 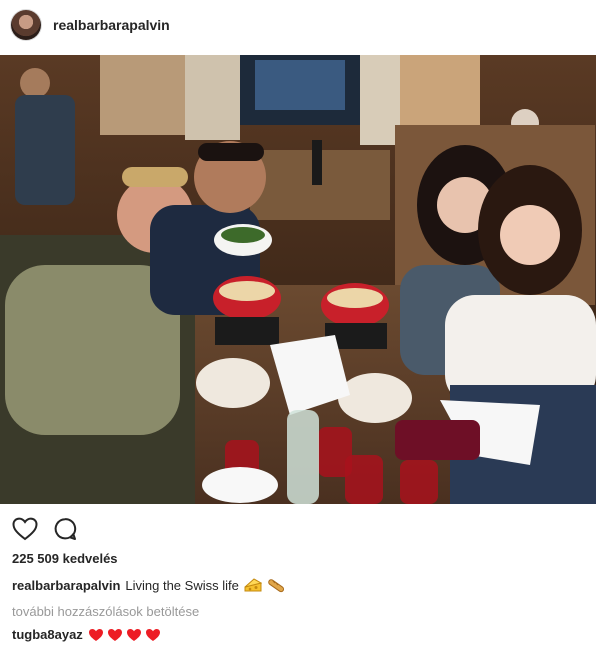 What do you see at coordinates (111, 25) in the screenshot?
I see `post-username: realbarbarapalvin` at bounding box center [111, 25].